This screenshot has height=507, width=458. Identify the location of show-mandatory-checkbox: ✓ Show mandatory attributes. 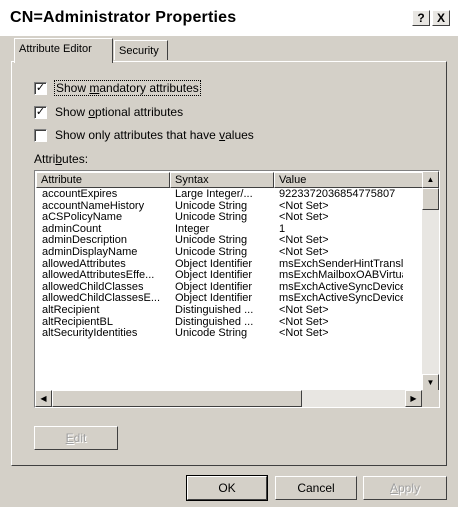
(117, 88).